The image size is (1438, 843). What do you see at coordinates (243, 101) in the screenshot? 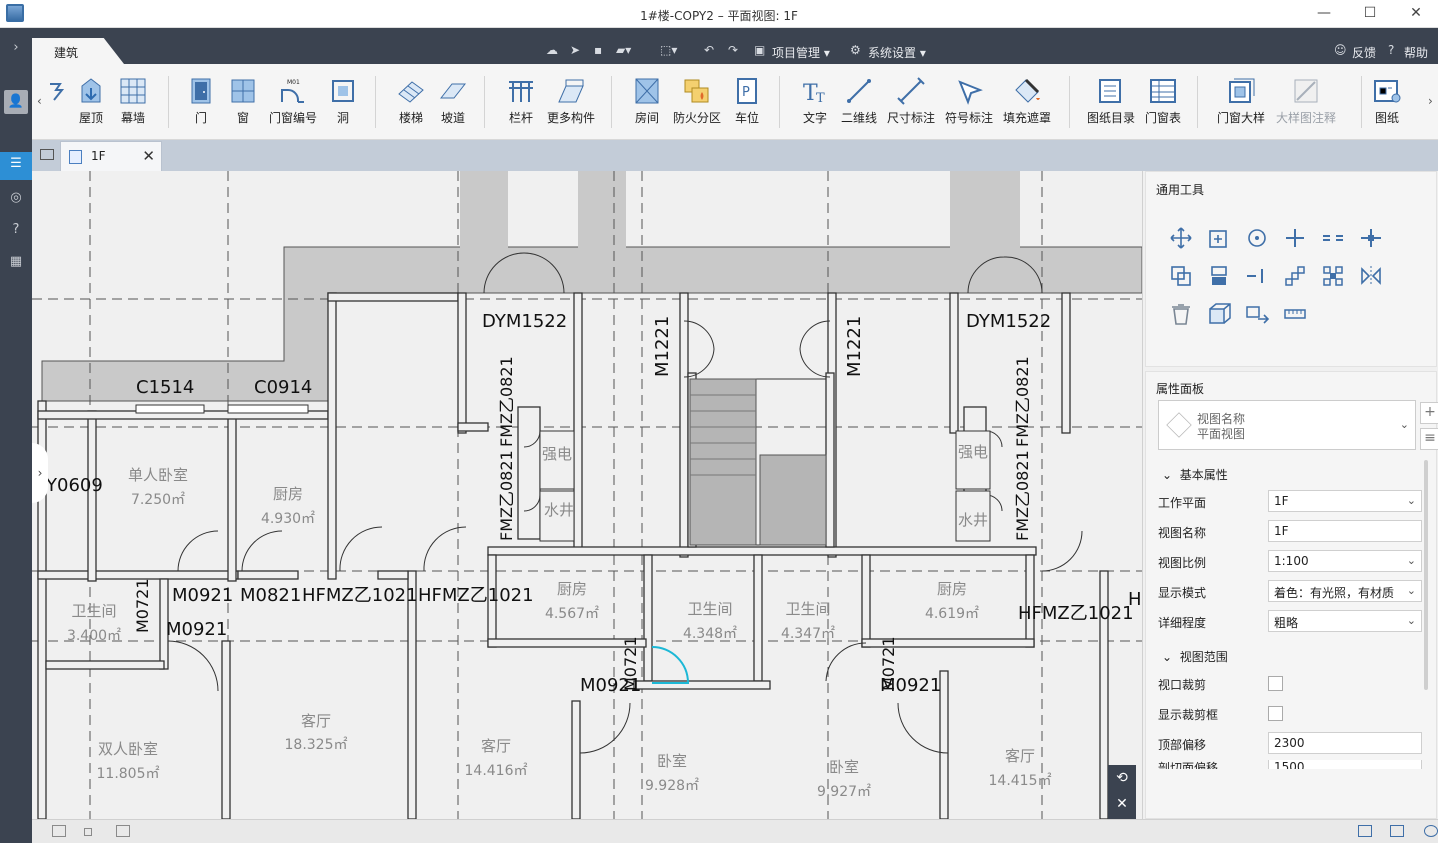
I see `ribbon-button-window: 窗` at bounding box center [243, 101].